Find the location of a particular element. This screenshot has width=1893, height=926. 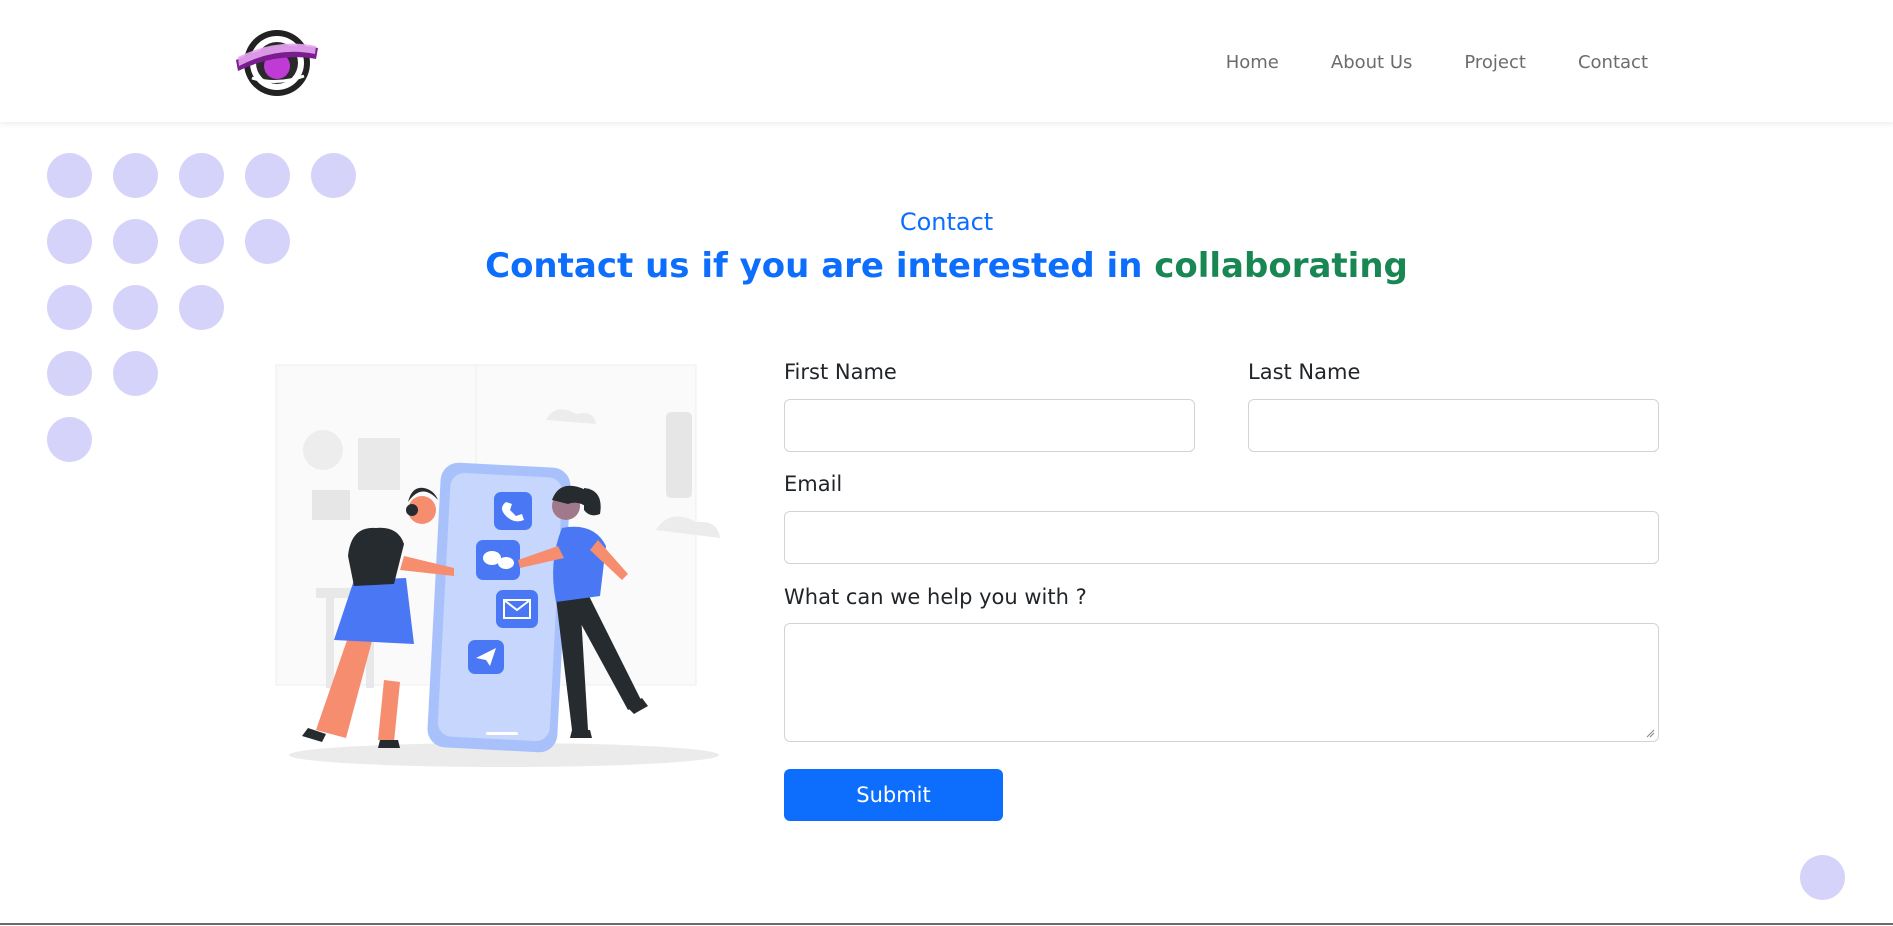

decorative-dot is located at coordinates (1822, 877).